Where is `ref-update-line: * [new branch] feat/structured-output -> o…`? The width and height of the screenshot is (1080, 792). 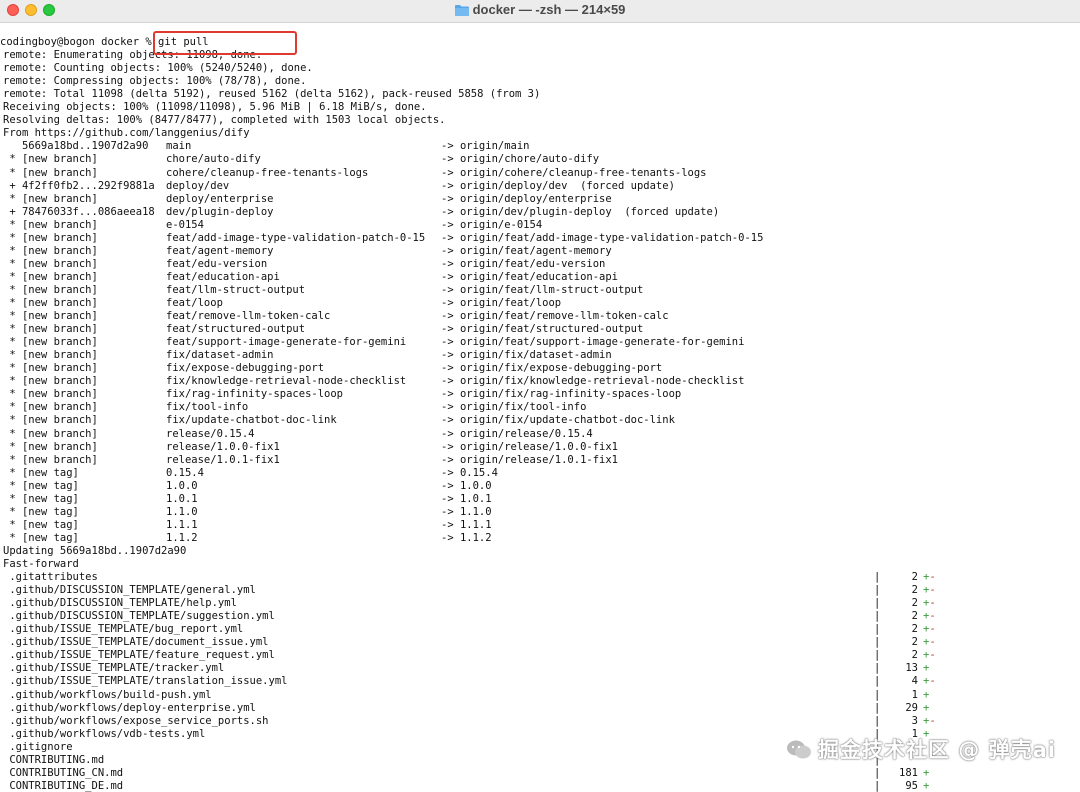
ref-update-line: * [new branch] feat/structured-output -> o… is located at coordinates (323, 329).